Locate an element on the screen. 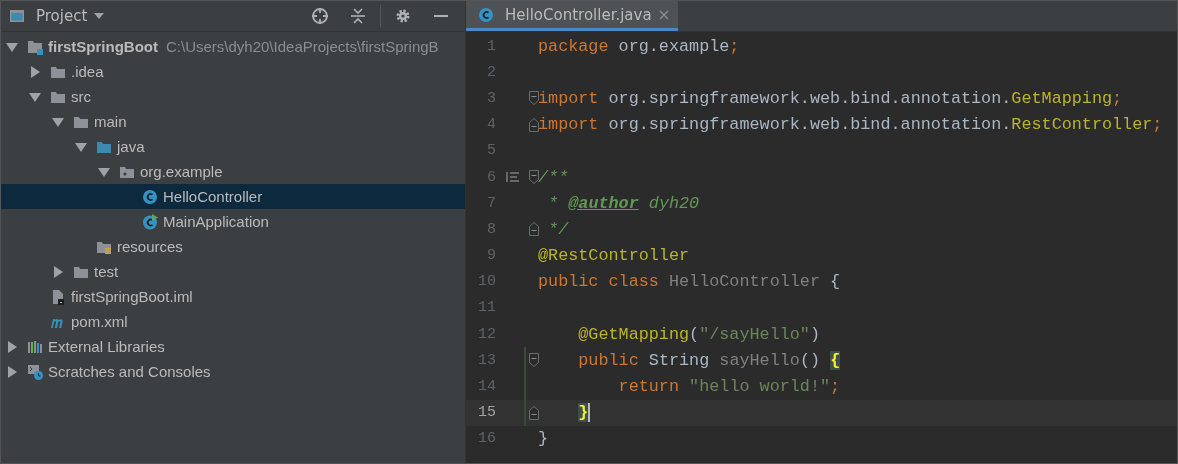 The width and height of the screenshot is (1178, 464). tree-item: src is located at coordinates (233, 96).